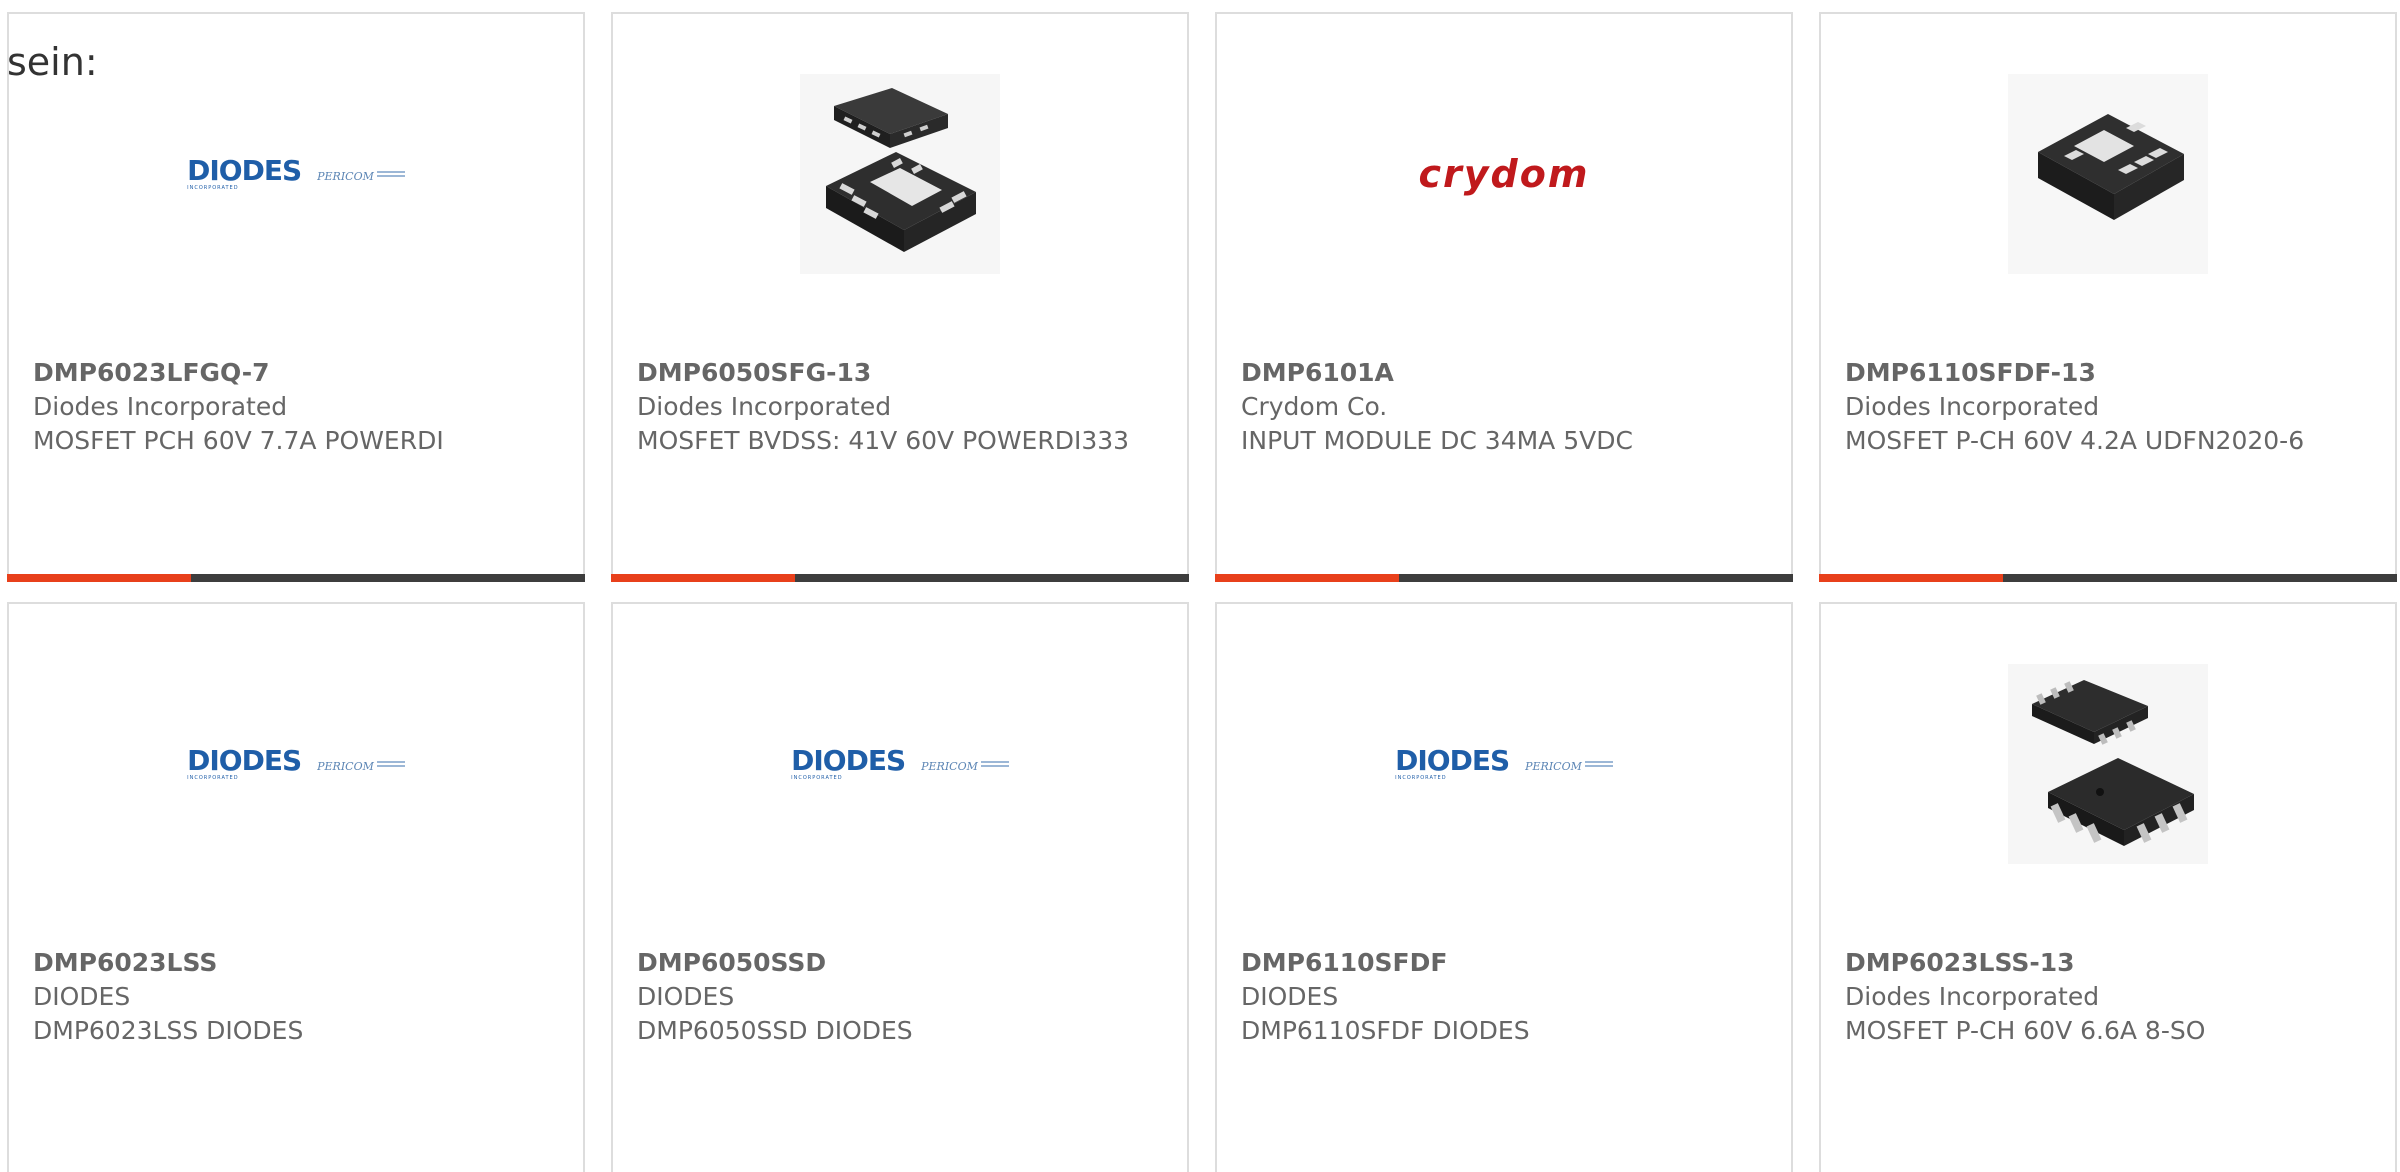  What do you see at coordinates (2025, 1030) in the screenshot?
I see `description: MOSFET P-CH 60V 6.6A 8-SO` at bounding box center [2025, 1030].